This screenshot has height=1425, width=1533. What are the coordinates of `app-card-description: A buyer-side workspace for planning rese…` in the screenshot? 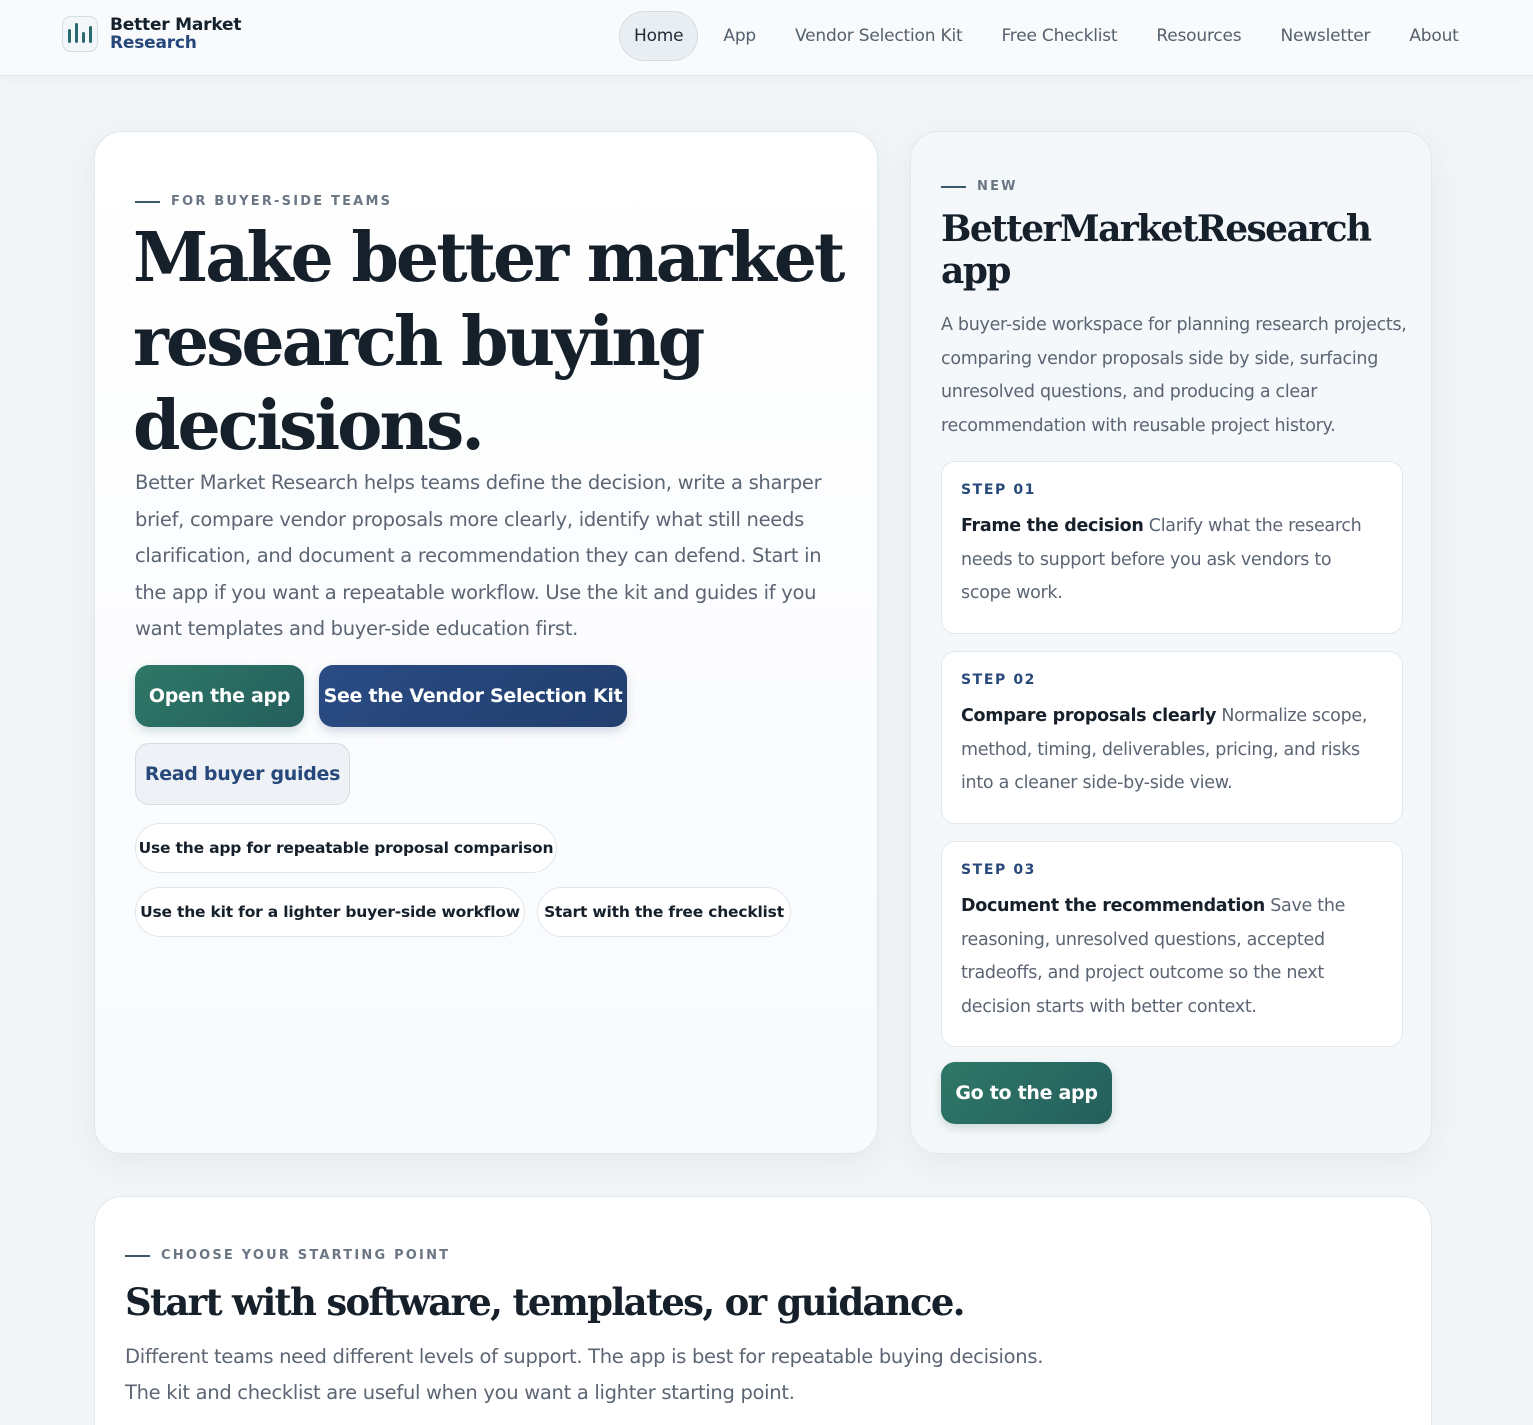 It's located at (1174, 375).